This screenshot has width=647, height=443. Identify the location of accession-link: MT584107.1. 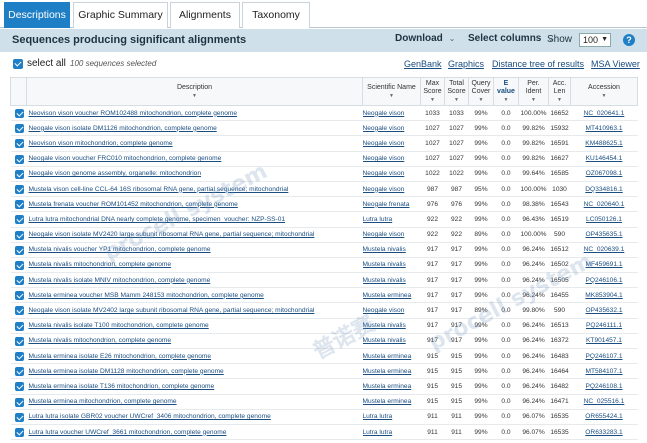
(603, 371).